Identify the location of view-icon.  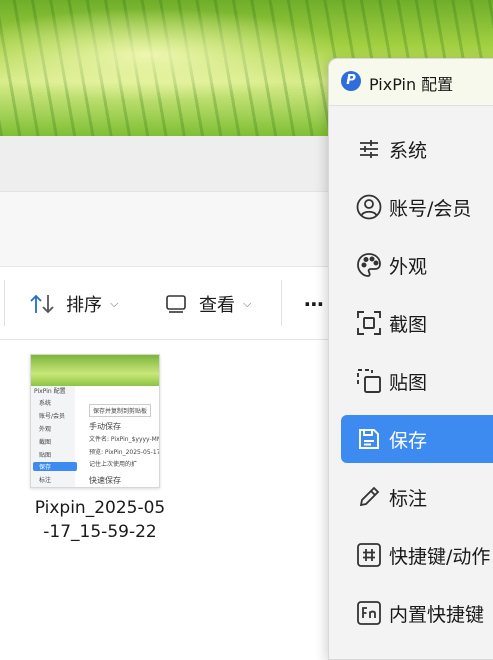
(177, 304).